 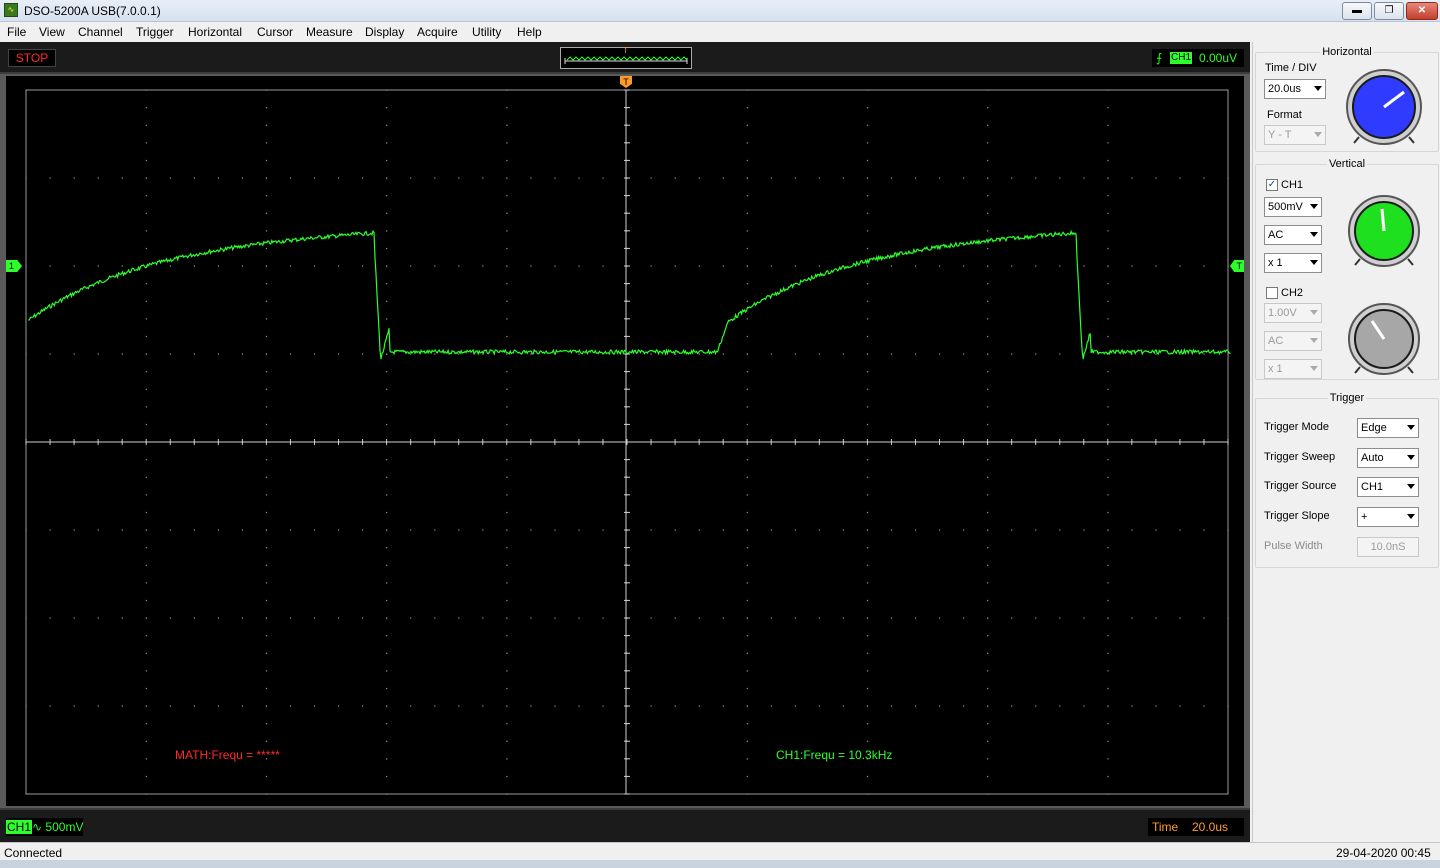 I want to click on menu-channel: Channel, so click(x=100, y=32).